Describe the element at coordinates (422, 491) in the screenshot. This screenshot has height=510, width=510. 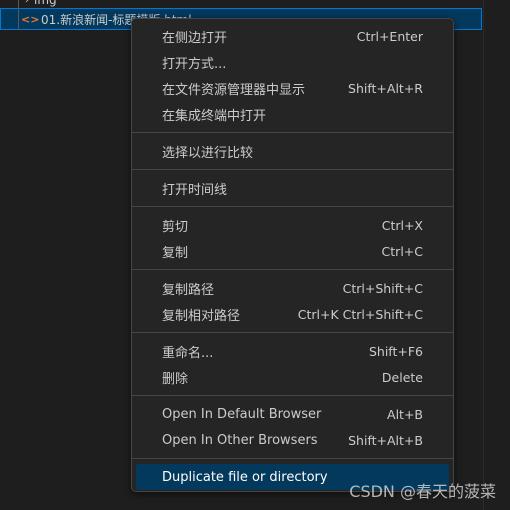
I see `watermark: CSDN @春天的菠菜` at that location.